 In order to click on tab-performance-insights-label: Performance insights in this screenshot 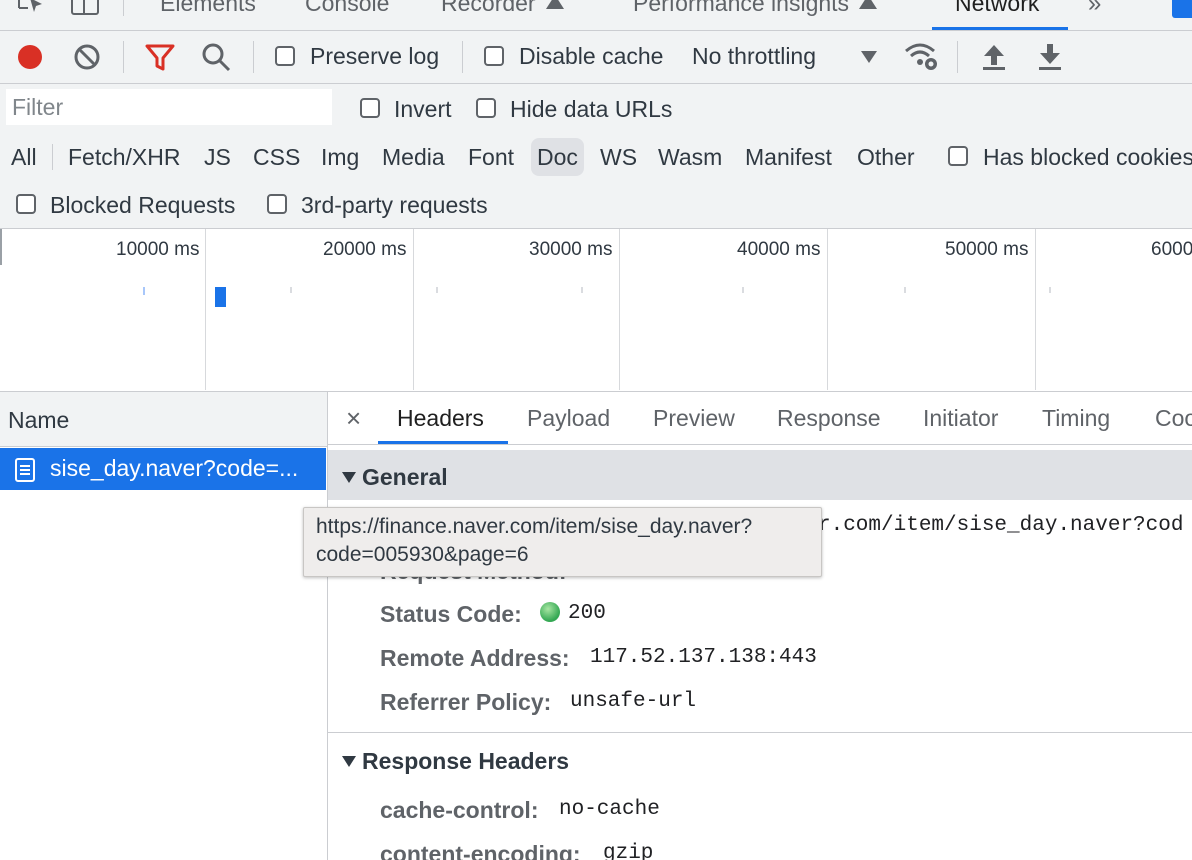, I will do `click(741, 8)`.